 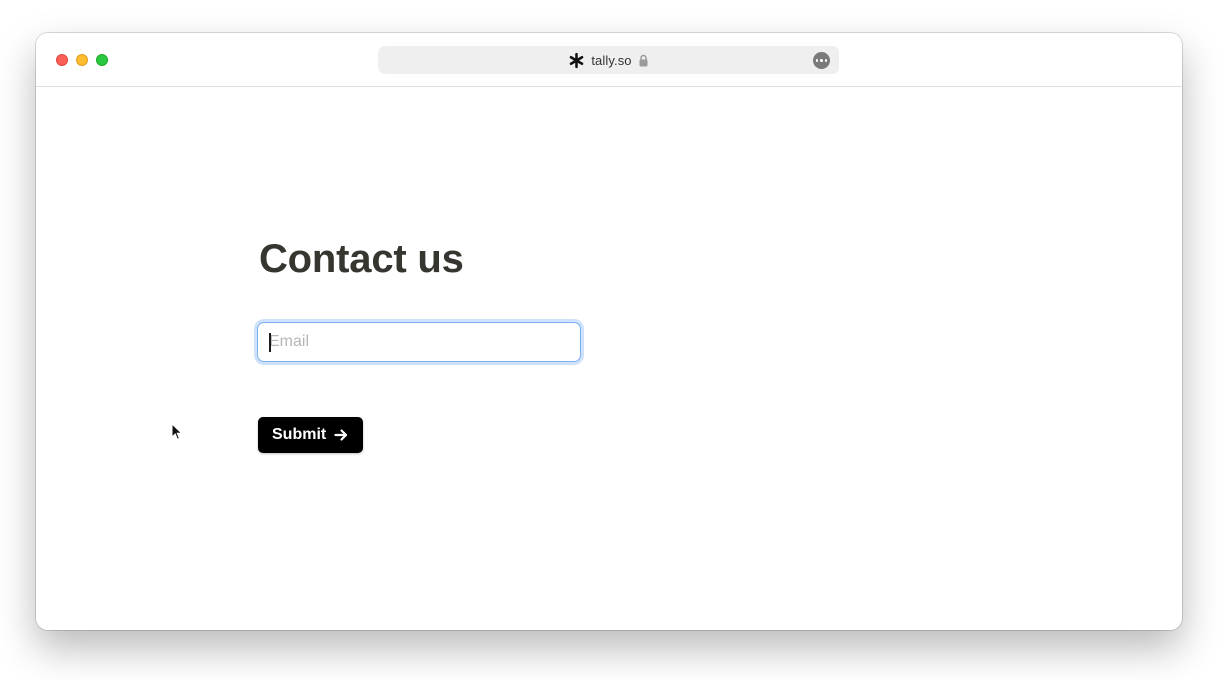 I want to click on mouse-pointer-icon, so click(x=177, y=431).